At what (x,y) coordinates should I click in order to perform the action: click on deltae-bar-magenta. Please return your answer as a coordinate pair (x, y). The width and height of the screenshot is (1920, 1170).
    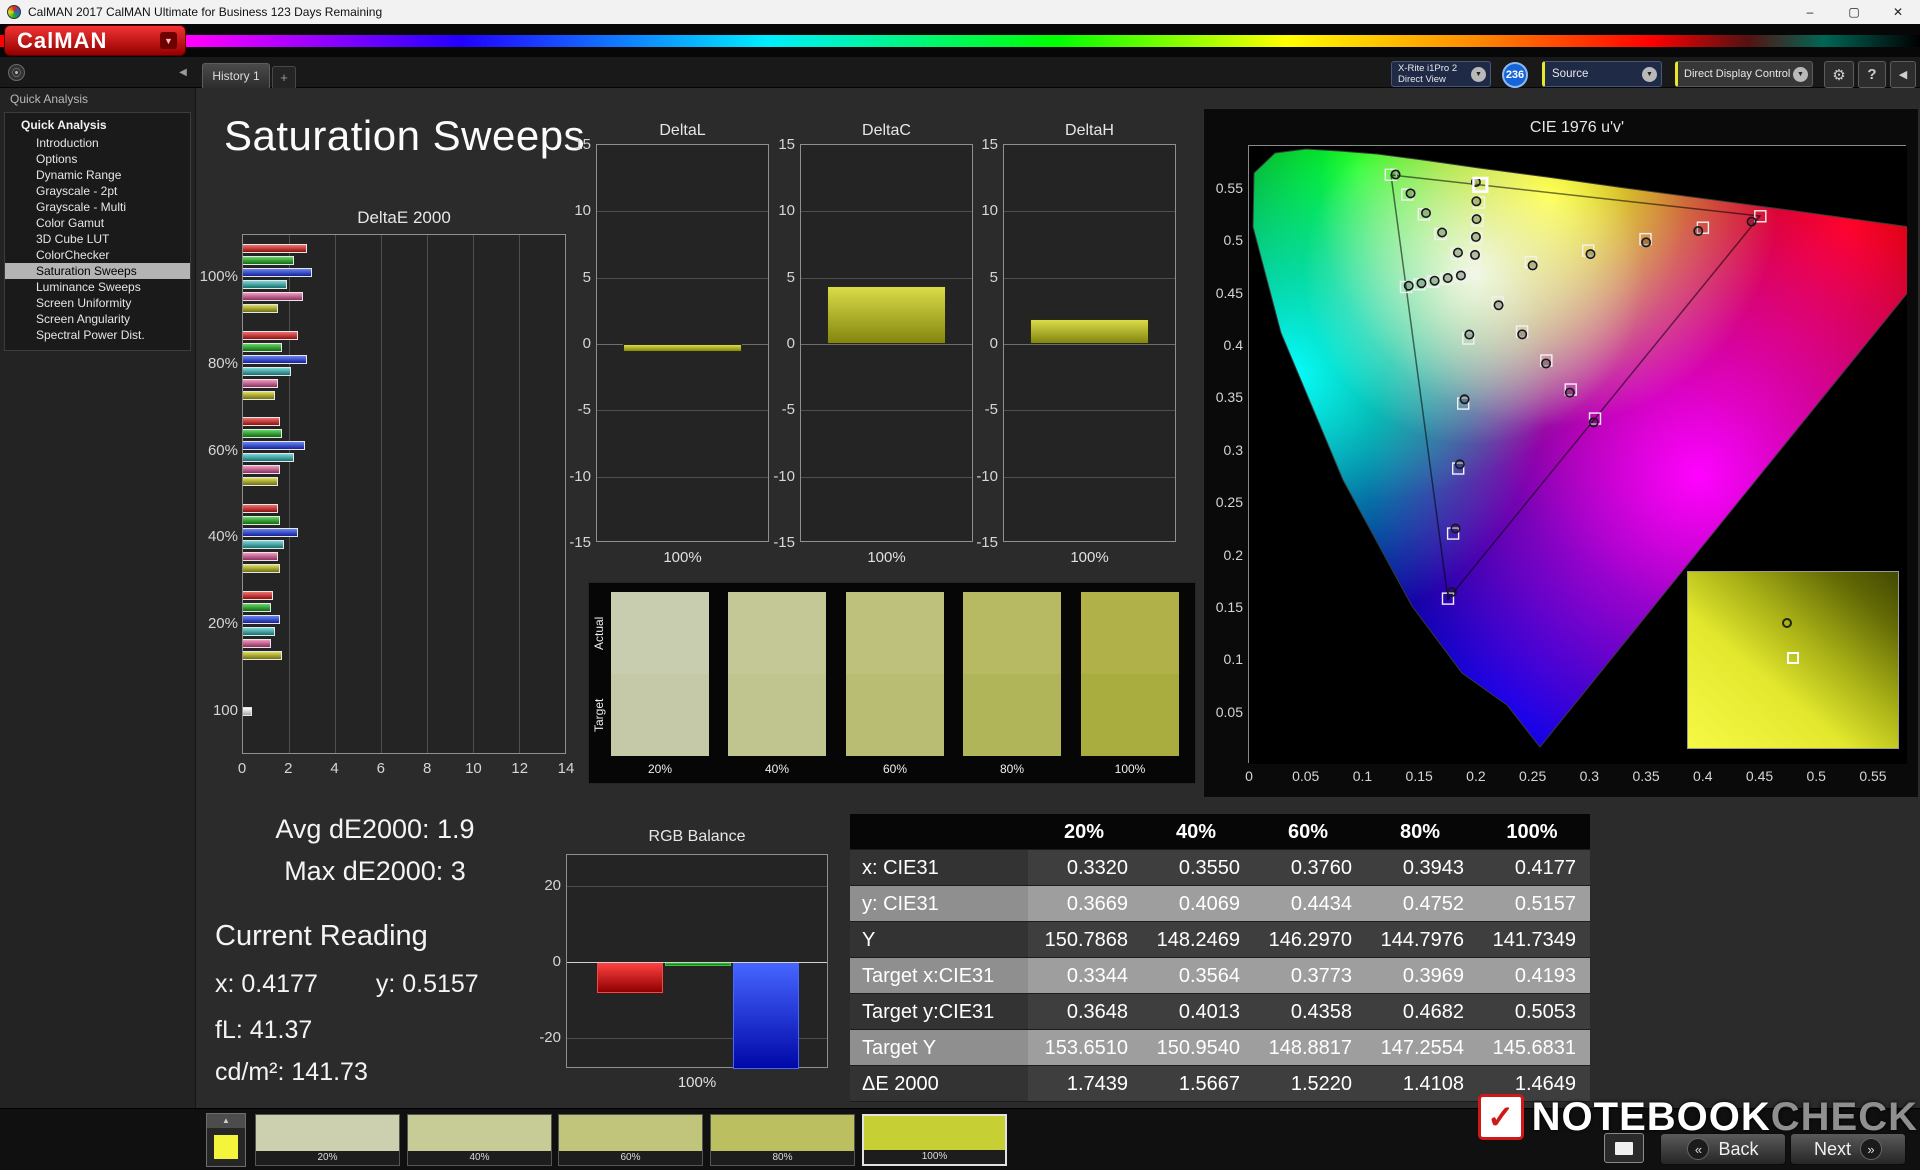
    Looking at the image, I should click on (273, 296).